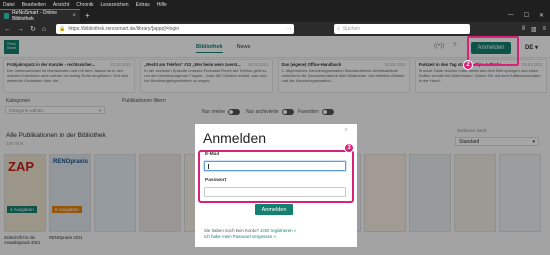 Image resolution: width=550 pixels, height=255 pixels. Describe the element at coordinates (274, 209) in the screenshot. I see `submit-login-button: Anmelden` at that location.